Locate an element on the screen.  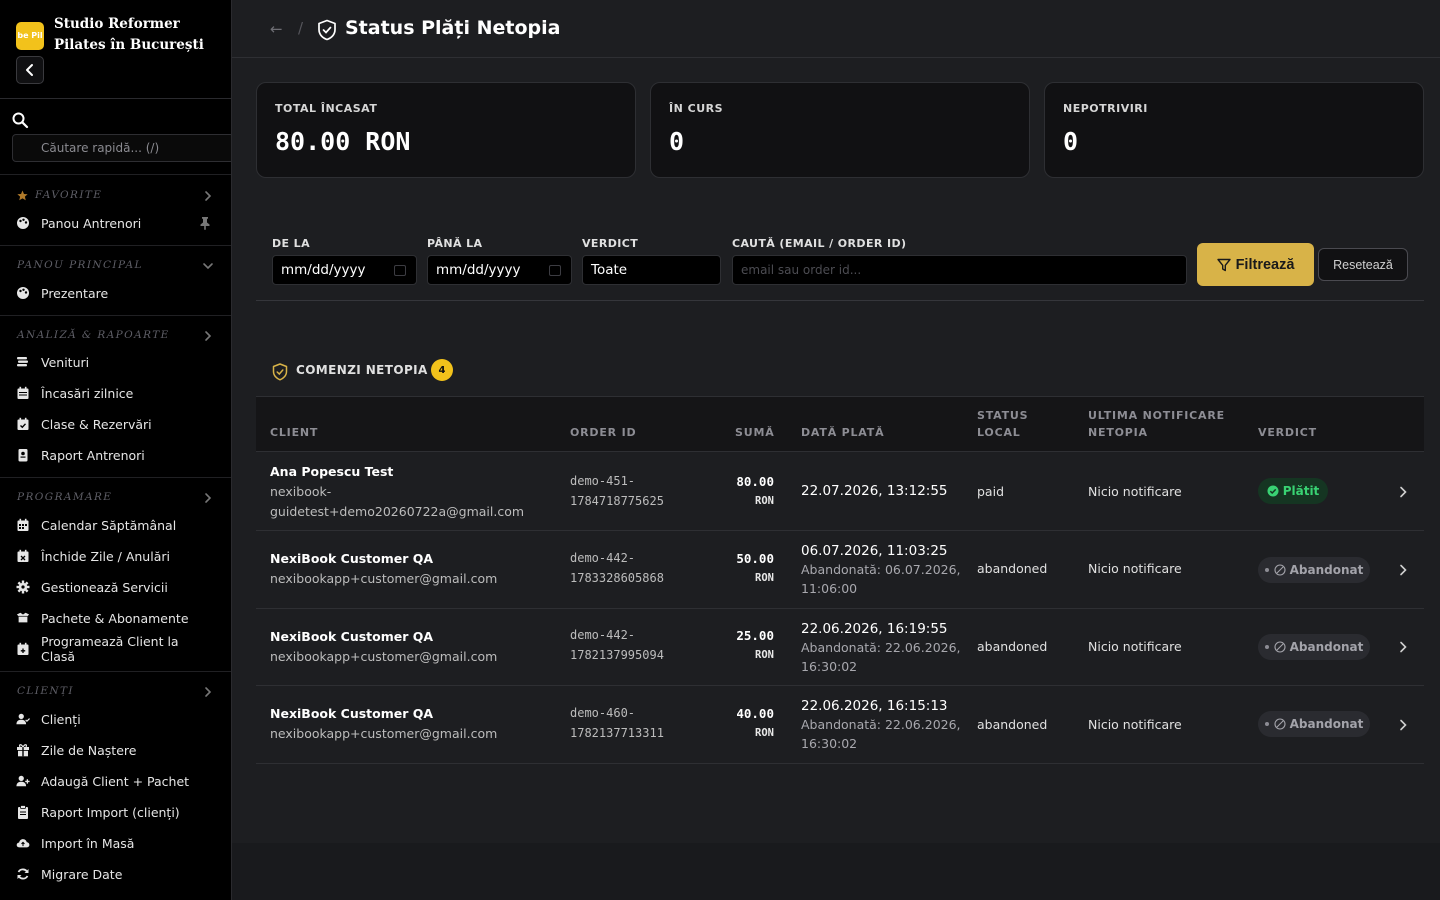
sidebar-item-inchide-zile: Închide Zile / Anulări is located at coordinates (116, 556).